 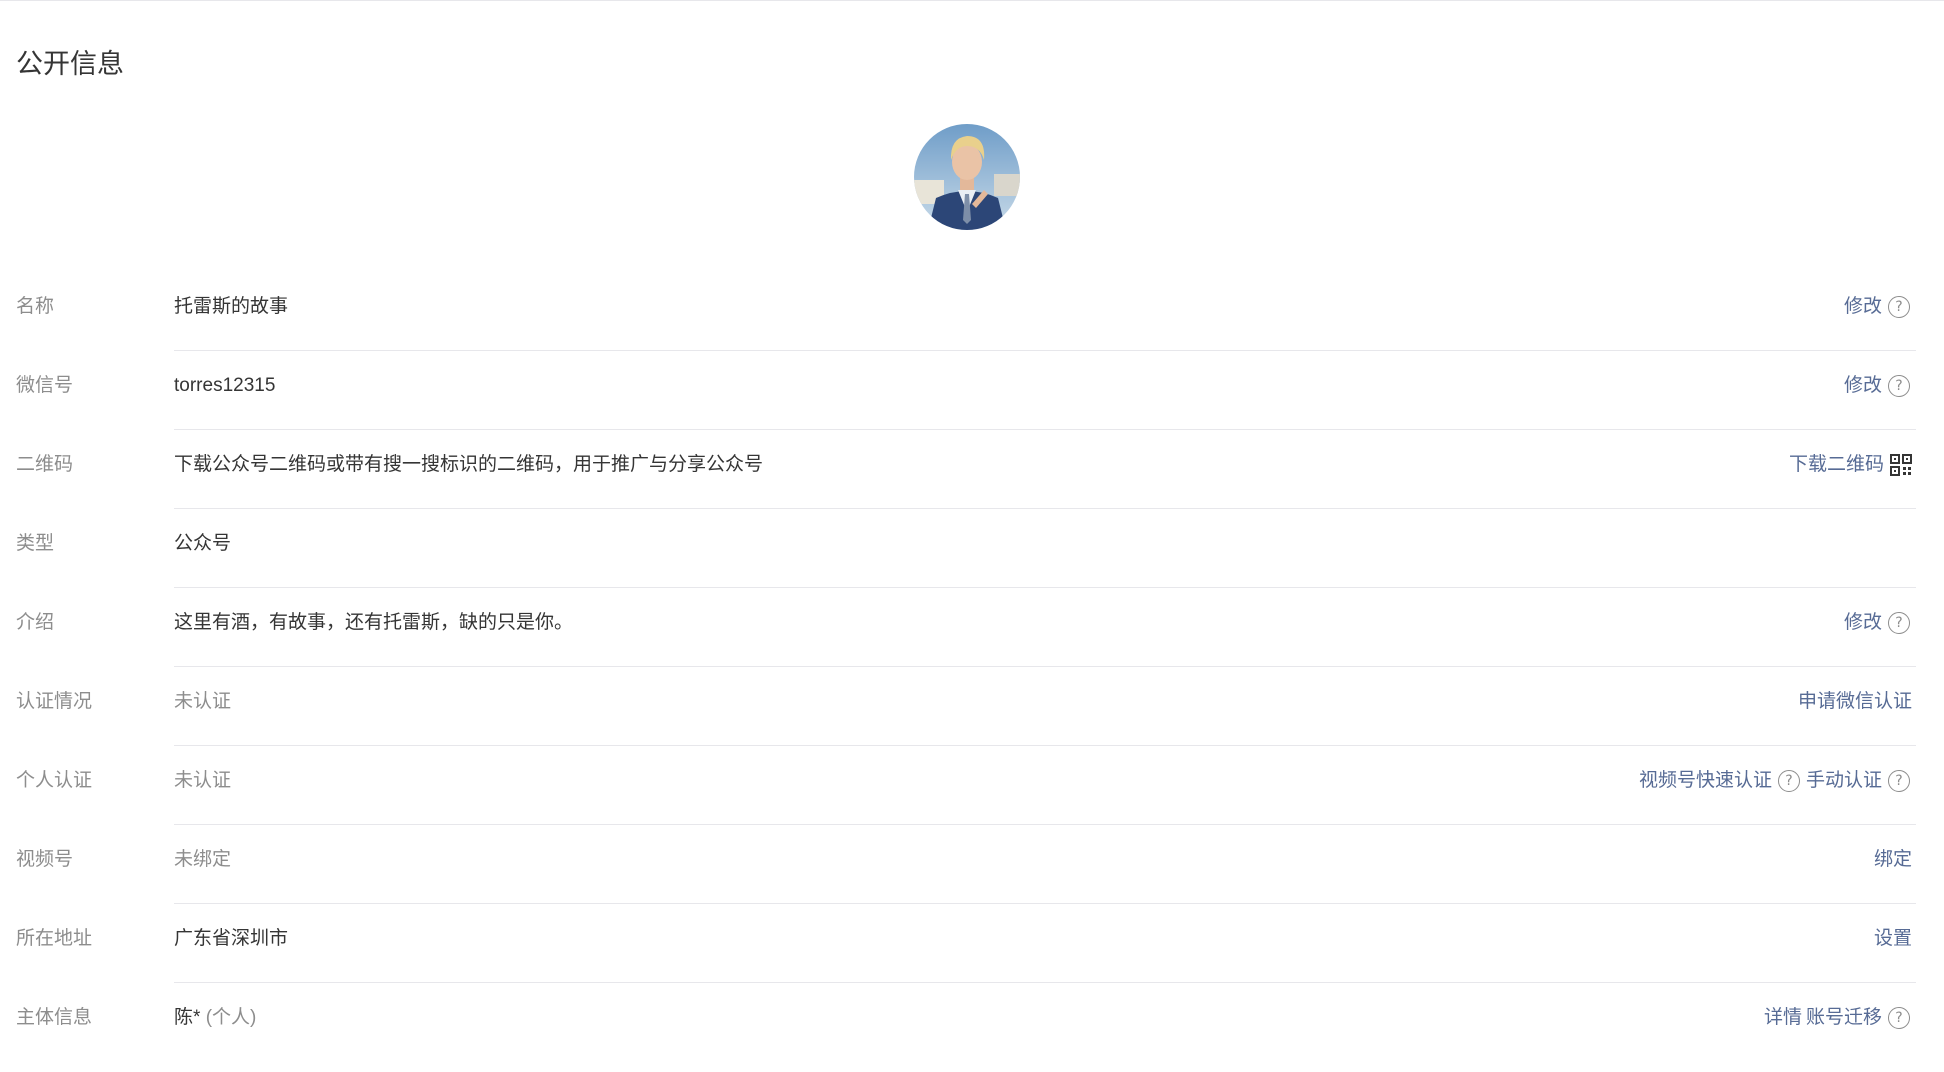 I want to click on row-actions: 绑定, so click(x=1893, y=860).